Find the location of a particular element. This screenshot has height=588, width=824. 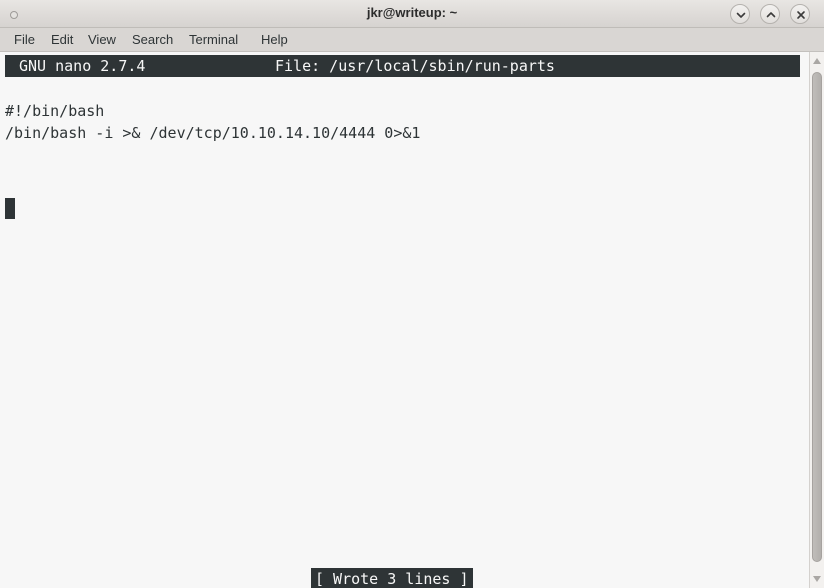

editor-line: #!/bin/bash is located at coordinates (55, 111).